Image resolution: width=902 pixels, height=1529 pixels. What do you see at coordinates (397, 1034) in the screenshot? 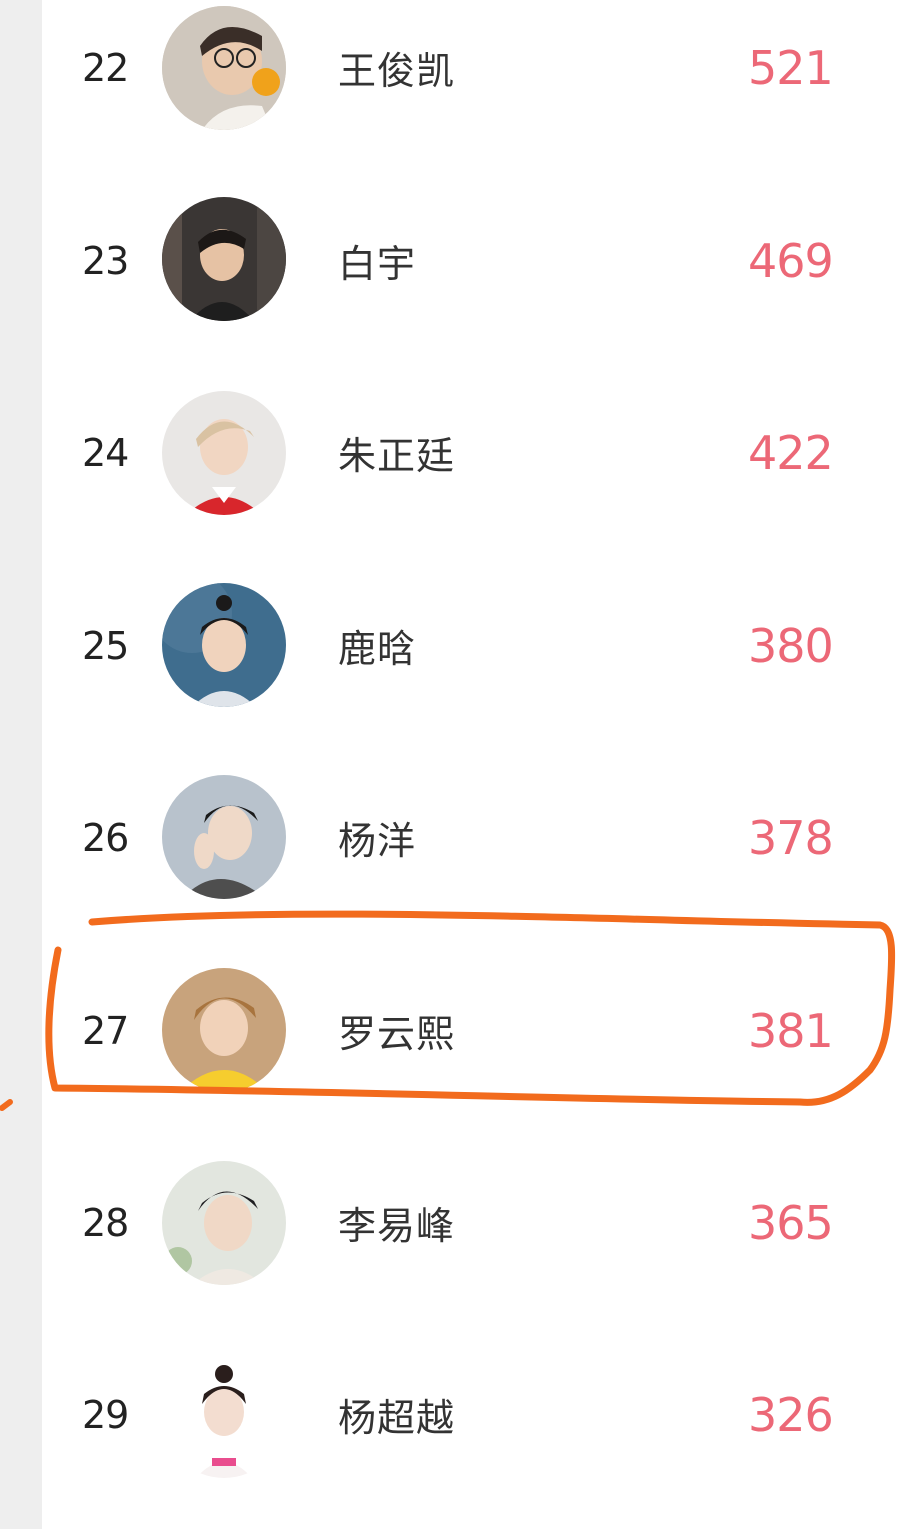
I see `person-name: 罗云熙` at bounding box center [397, 1034].